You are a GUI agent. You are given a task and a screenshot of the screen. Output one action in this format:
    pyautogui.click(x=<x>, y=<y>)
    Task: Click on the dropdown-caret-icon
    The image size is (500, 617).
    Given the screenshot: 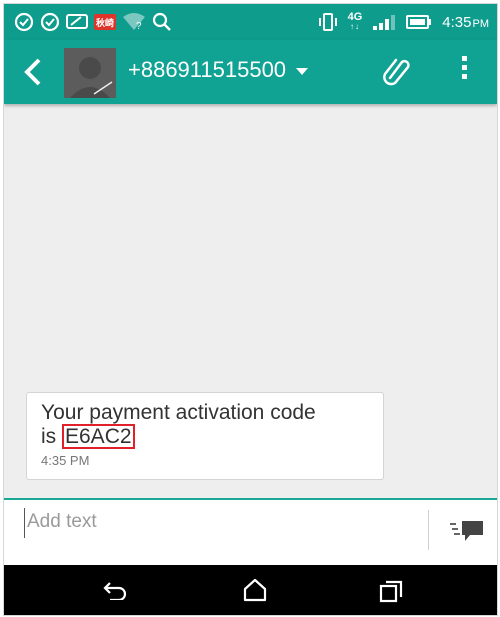 What is the action you would take?
    pyautogui.click(x=302, y=71)
    